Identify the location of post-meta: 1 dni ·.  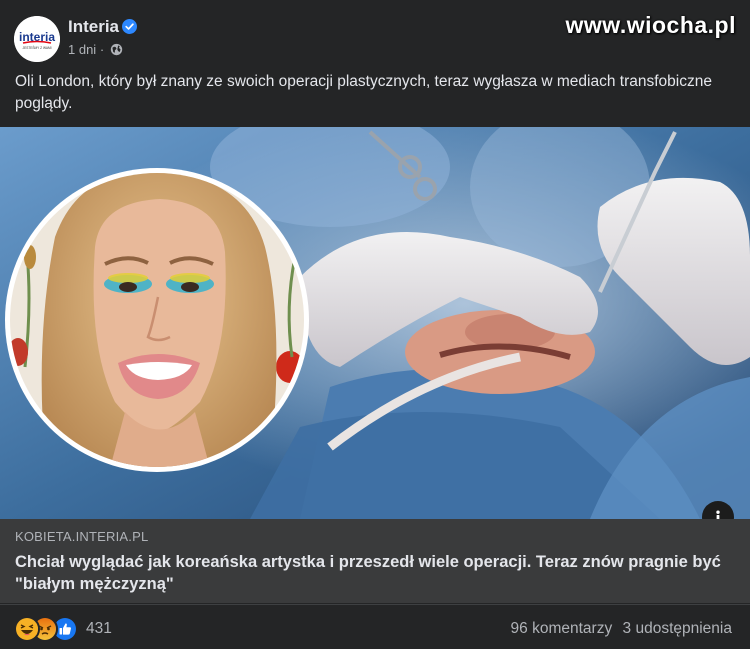
(95, 49).